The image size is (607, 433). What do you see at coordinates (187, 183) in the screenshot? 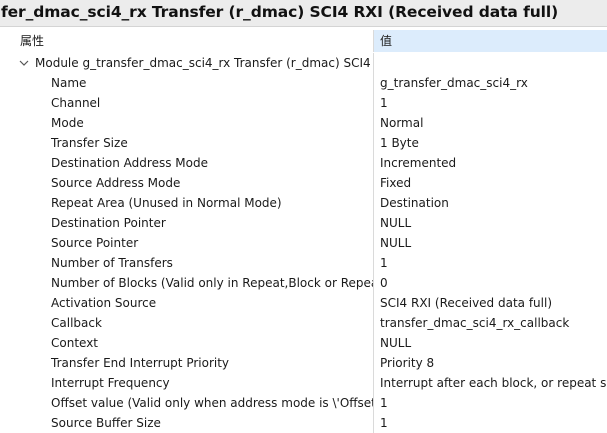
I see `property-cell: Source Address Mode` at bounding box center [187, 183].